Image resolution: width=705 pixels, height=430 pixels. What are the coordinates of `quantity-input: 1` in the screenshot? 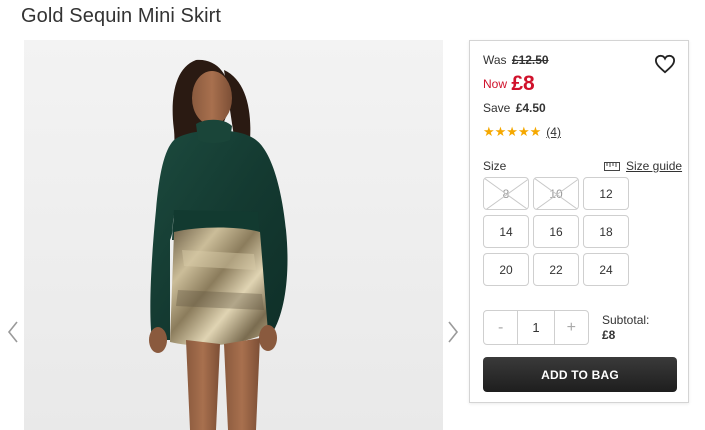 It's located at (536, 327).